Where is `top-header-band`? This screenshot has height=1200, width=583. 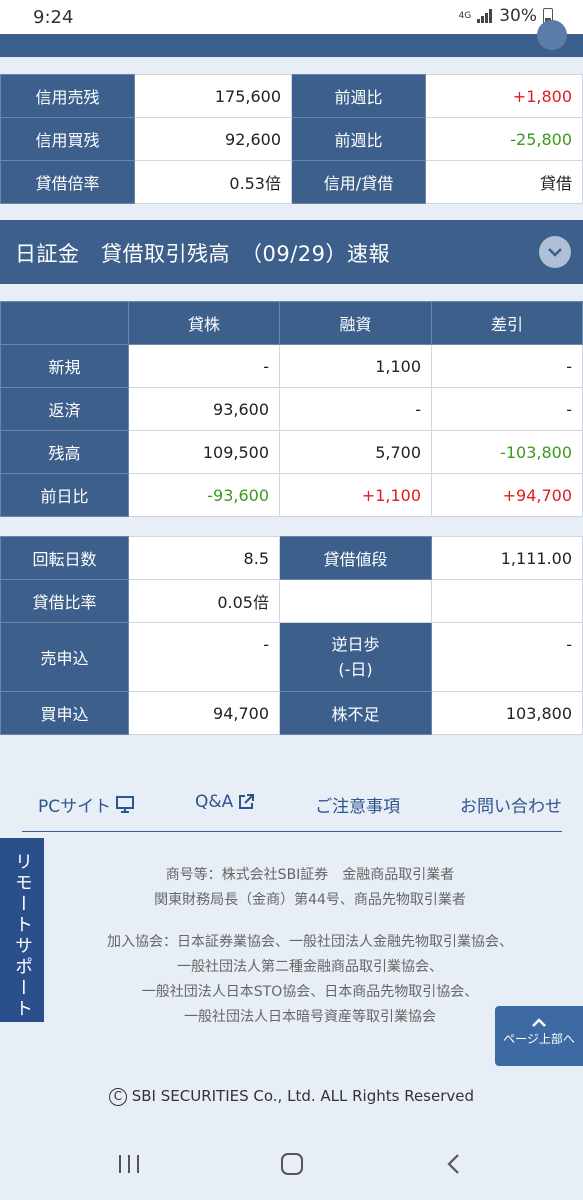 top-header-band is located at coordinates (291, 38).